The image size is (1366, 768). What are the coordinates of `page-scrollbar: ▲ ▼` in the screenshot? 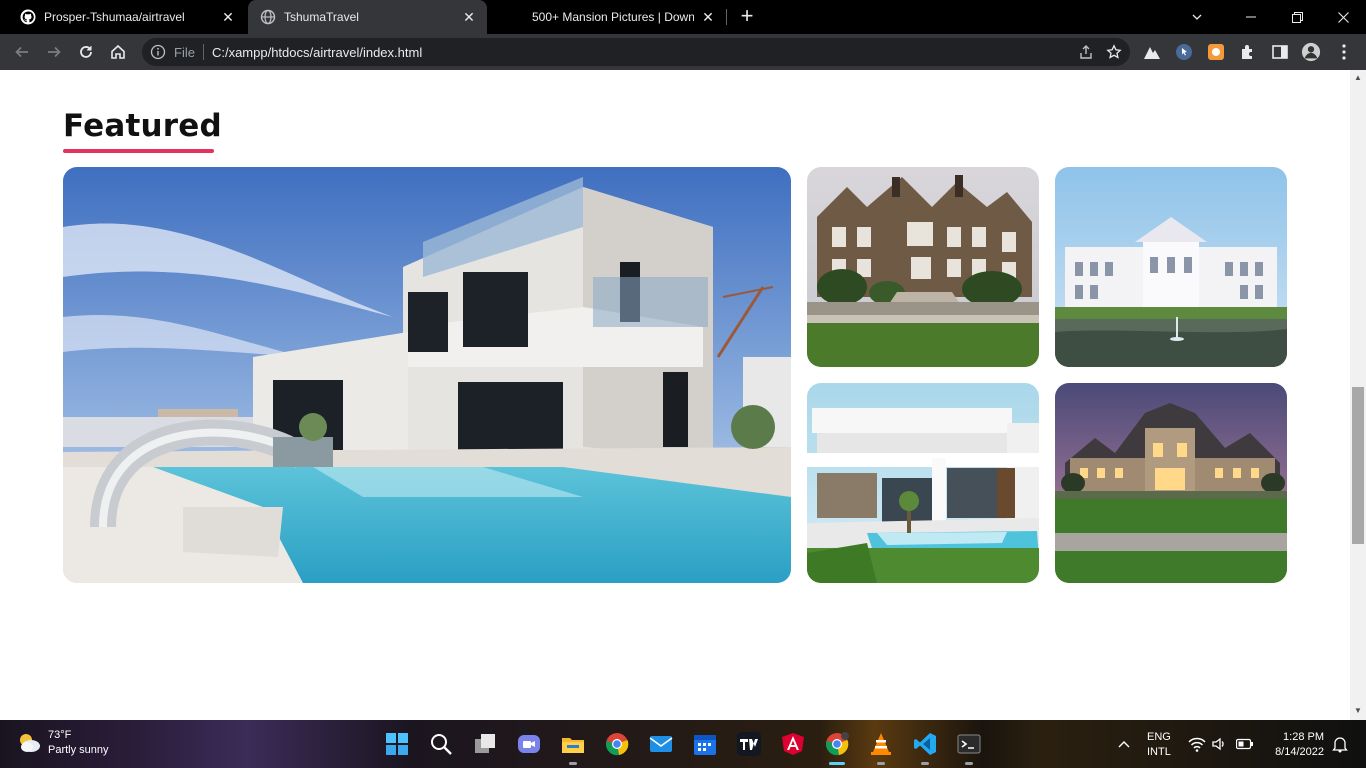 It's located at (1358, 395).